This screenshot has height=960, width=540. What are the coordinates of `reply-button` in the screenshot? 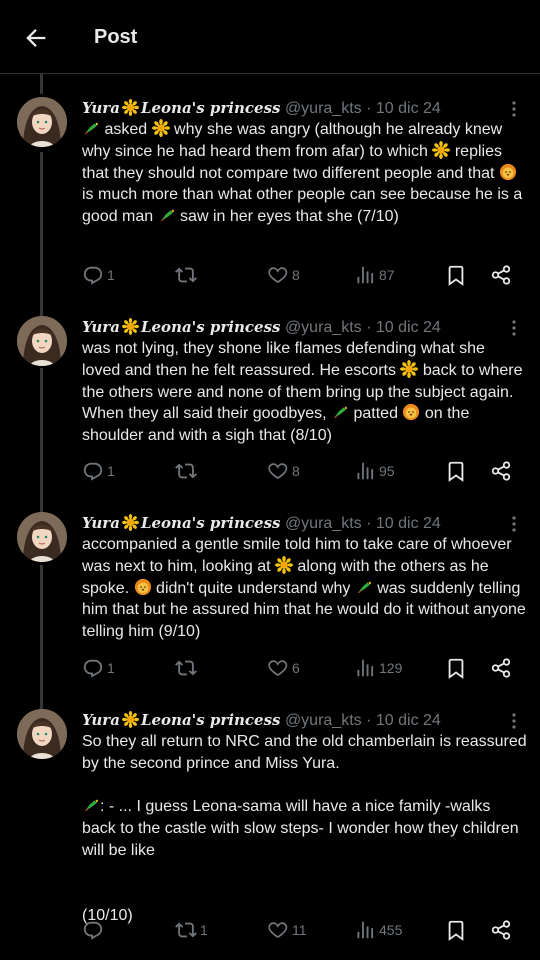 It's located at (94, 930).